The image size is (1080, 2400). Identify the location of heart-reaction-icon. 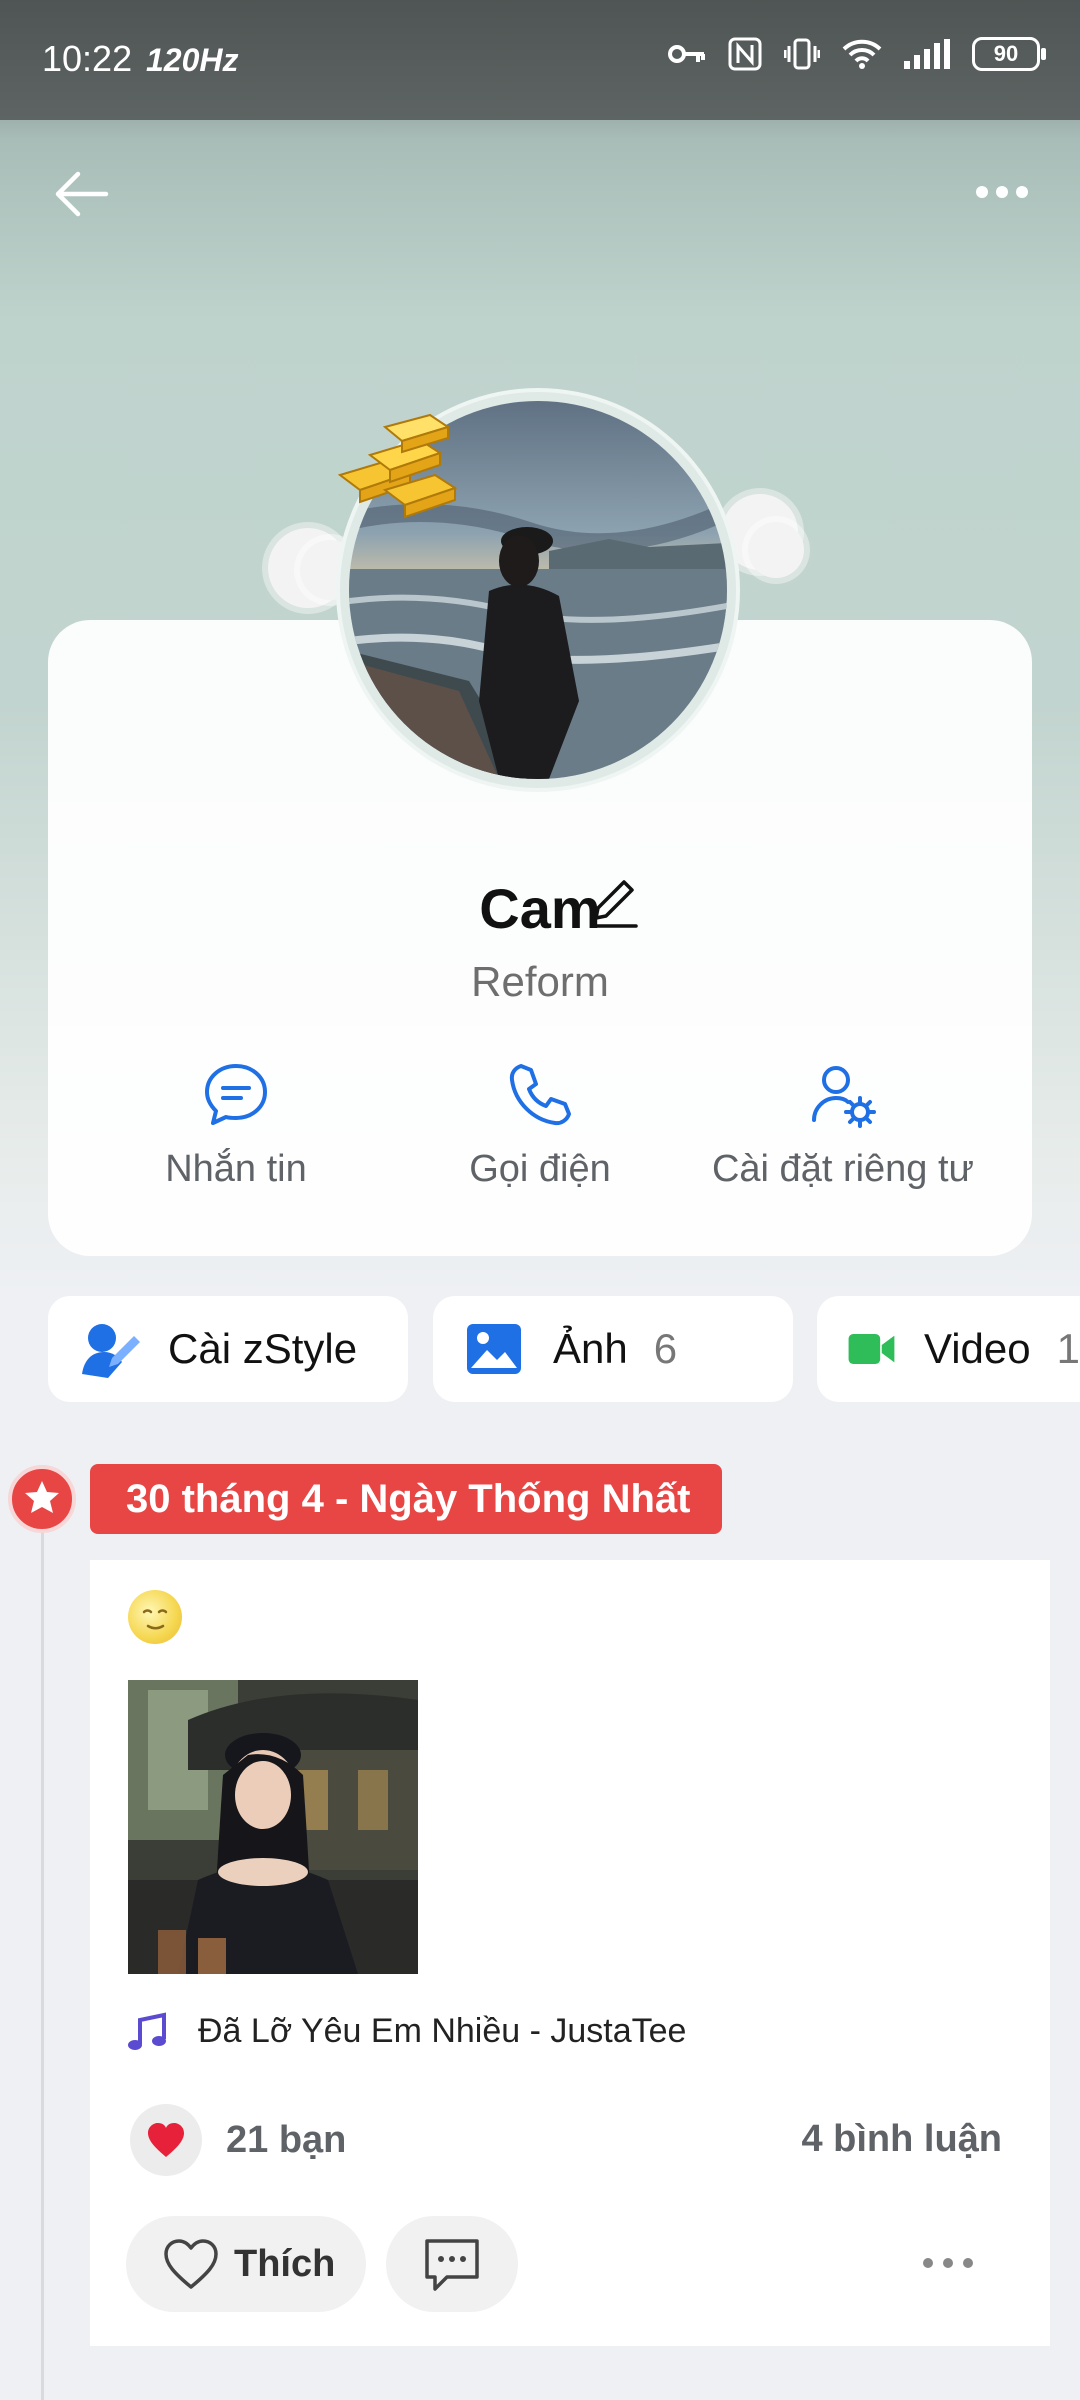
(166, 2140).